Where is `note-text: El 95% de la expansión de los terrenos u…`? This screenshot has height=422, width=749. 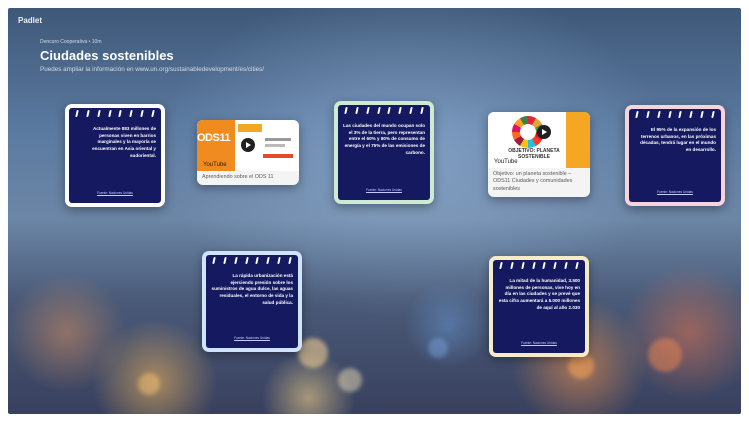 note-text: El 95% de la expansión de los terrenos u… is located at coordinates (678, 139).